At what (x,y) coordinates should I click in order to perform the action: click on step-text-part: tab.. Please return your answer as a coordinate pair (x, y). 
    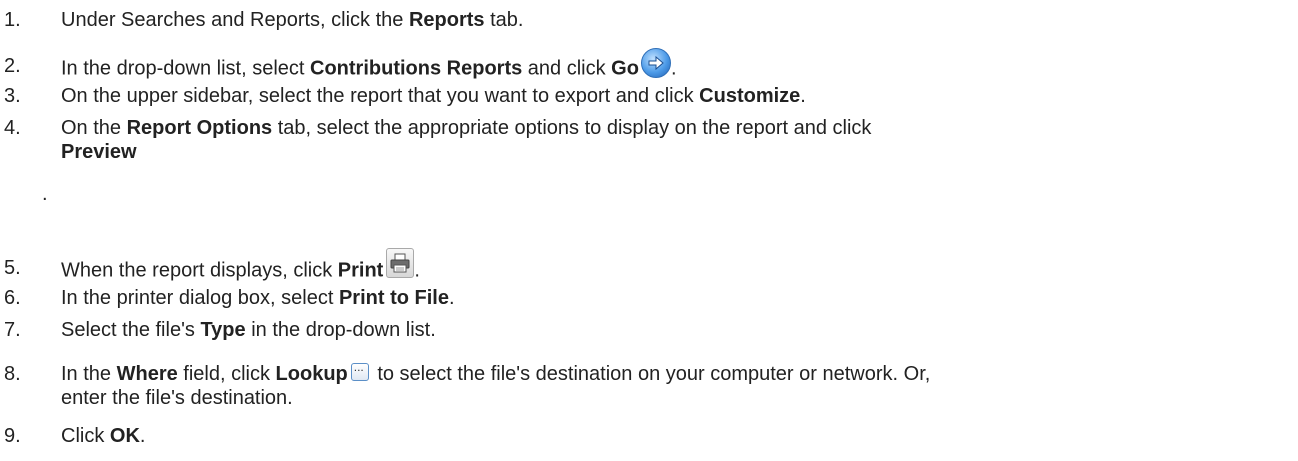
    Looking at the image, I should click on (504, 20).